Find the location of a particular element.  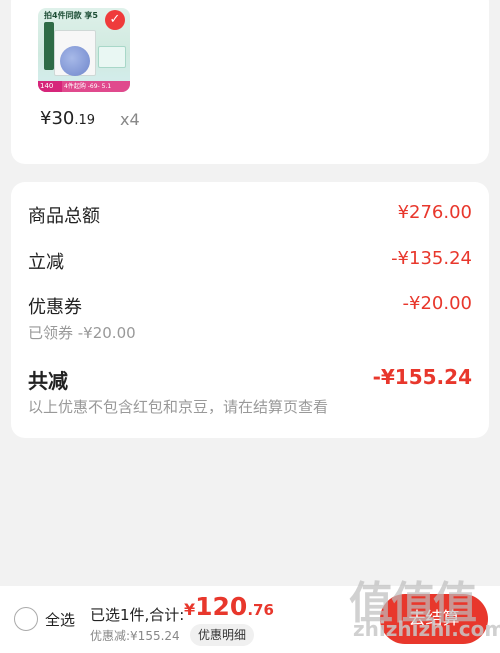

total-reduce-label: 共减 is located at coordinates (48, 381).